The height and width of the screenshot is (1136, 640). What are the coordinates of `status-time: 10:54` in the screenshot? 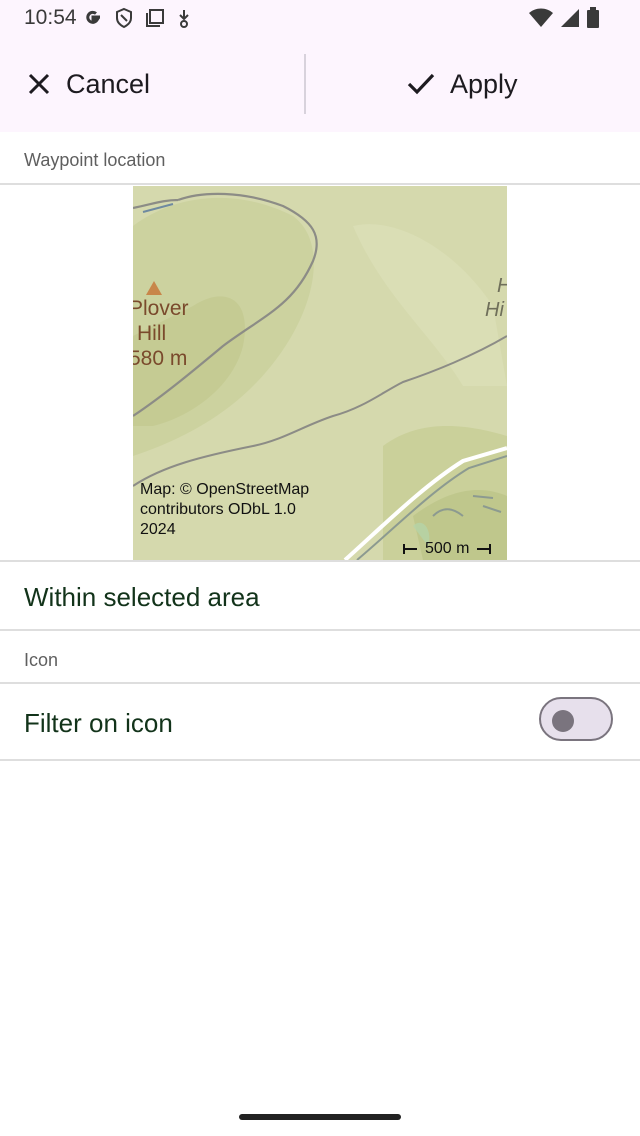 It's located at (50, 17).